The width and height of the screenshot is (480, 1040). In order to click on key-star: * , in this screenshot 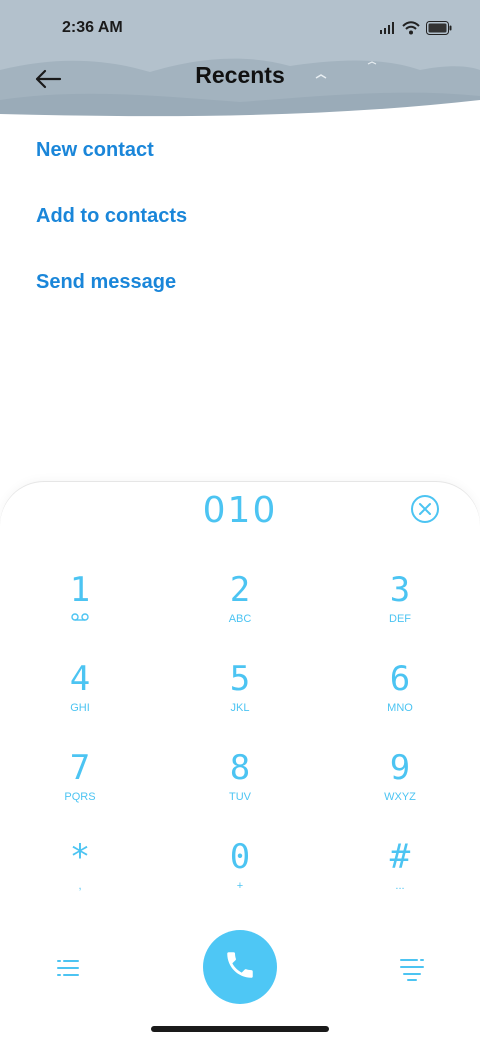, I will do `click(80, 883)`.